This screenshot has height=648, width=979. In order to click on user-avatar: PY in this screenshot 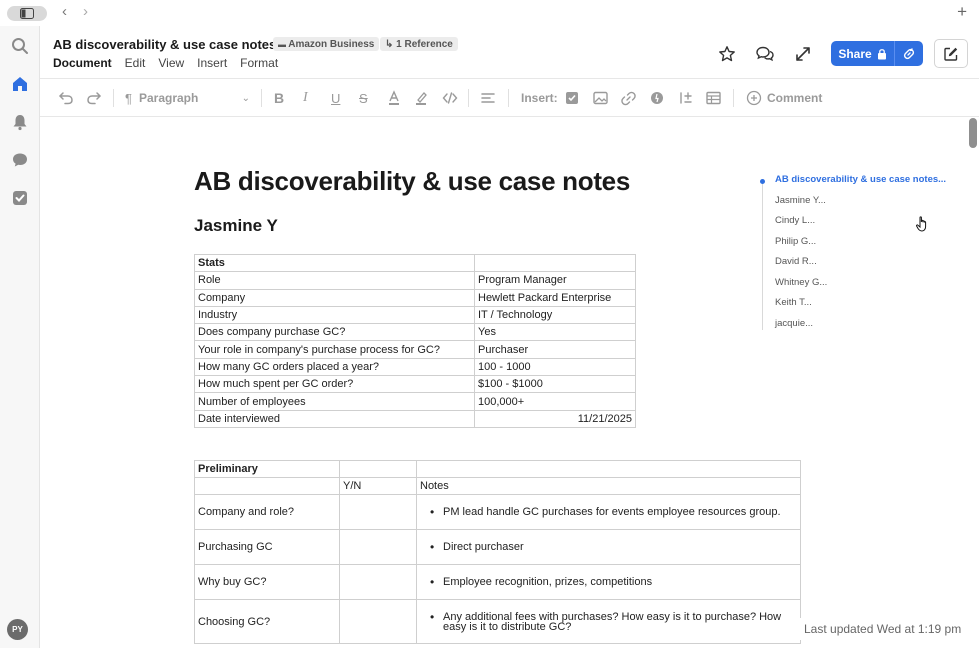, I will do `click(17, 629)`.